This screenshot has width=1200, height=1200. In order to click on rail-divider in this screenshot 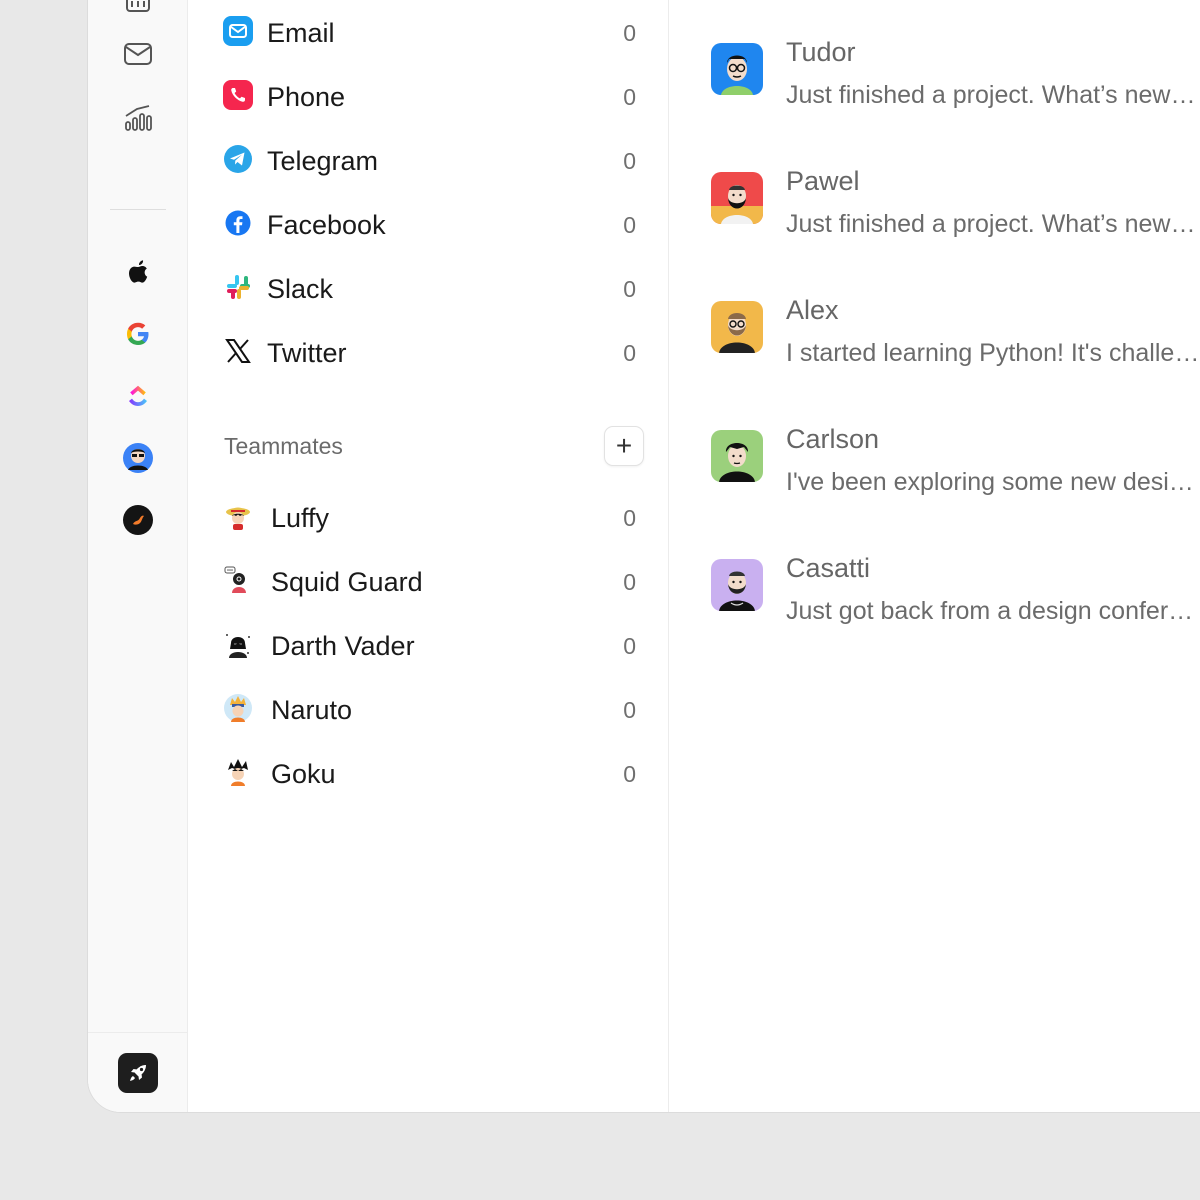, I will do `click(138, 209)`.